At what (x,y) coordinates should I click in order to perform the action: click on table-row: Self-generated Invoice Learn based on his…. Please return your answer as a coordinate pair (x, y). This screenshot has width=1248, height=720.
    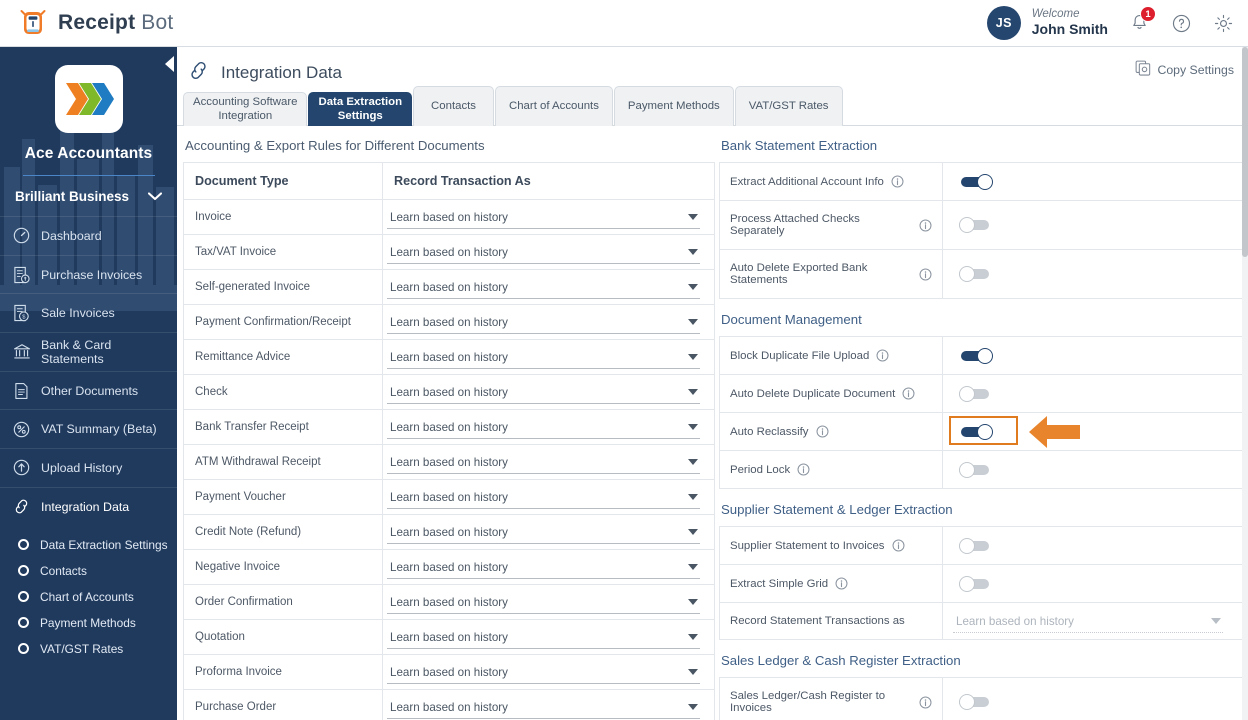
    Looking at the image, I should click on (449, 287).